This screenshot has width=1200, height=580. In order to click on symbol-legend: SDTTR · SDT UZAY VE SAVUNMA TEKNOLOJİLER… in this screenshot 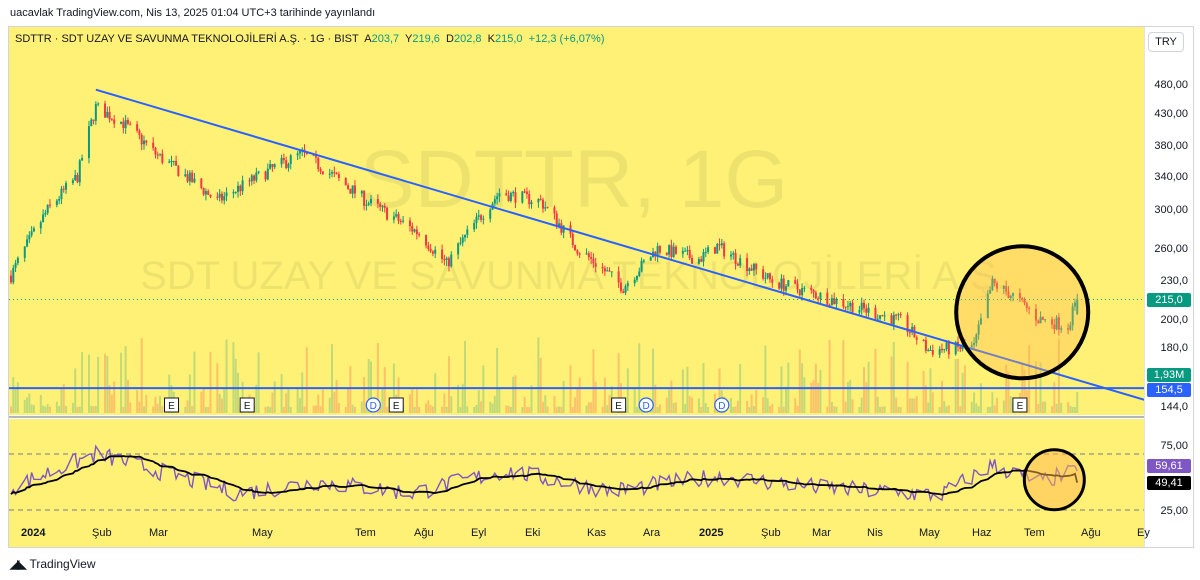, I will do `click(310, 39)`.